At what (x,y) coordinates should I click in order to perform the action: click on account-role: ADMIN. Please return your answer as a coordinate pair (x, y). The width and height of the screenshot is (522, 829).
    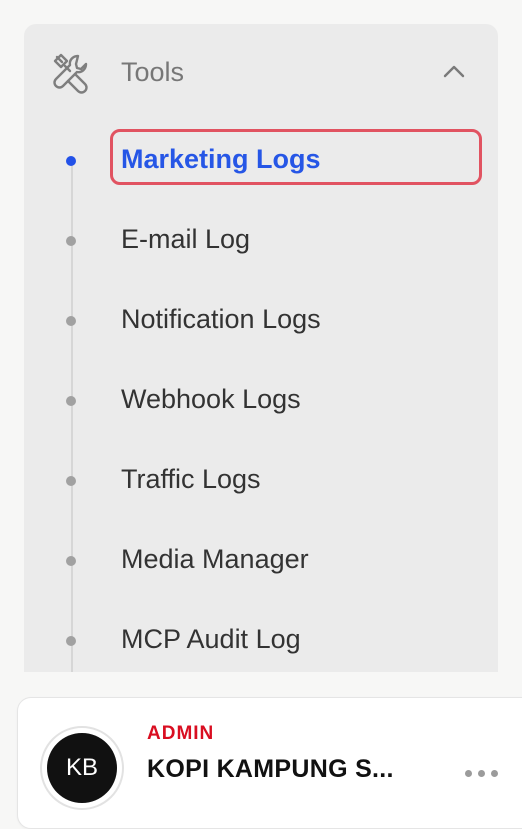
    Looking at the image, I should click on (181, 733).